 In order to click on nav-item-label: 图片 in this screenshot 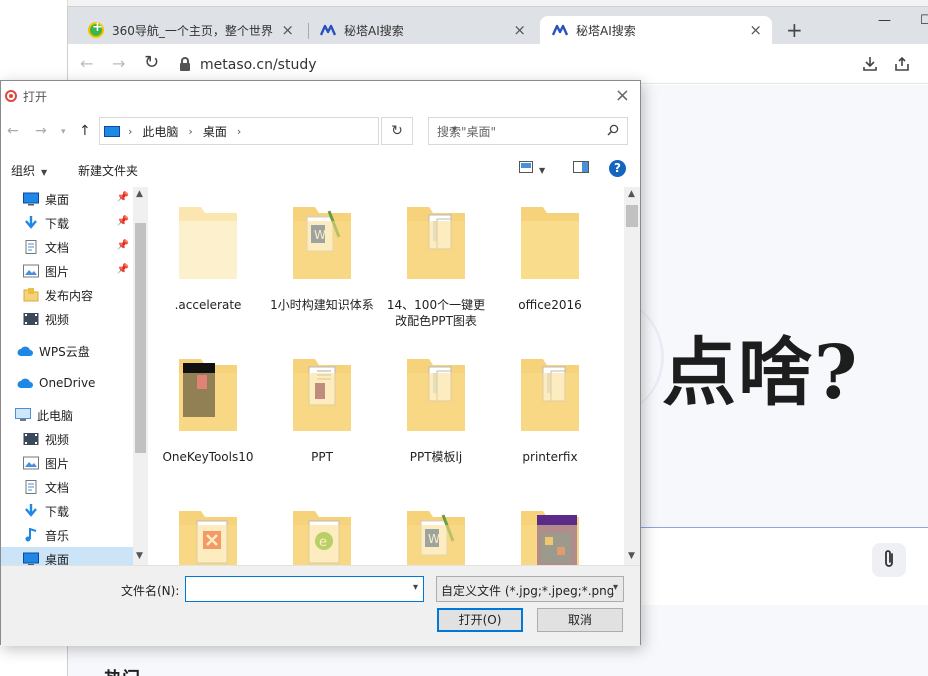, I will do `click(57, 271)`.